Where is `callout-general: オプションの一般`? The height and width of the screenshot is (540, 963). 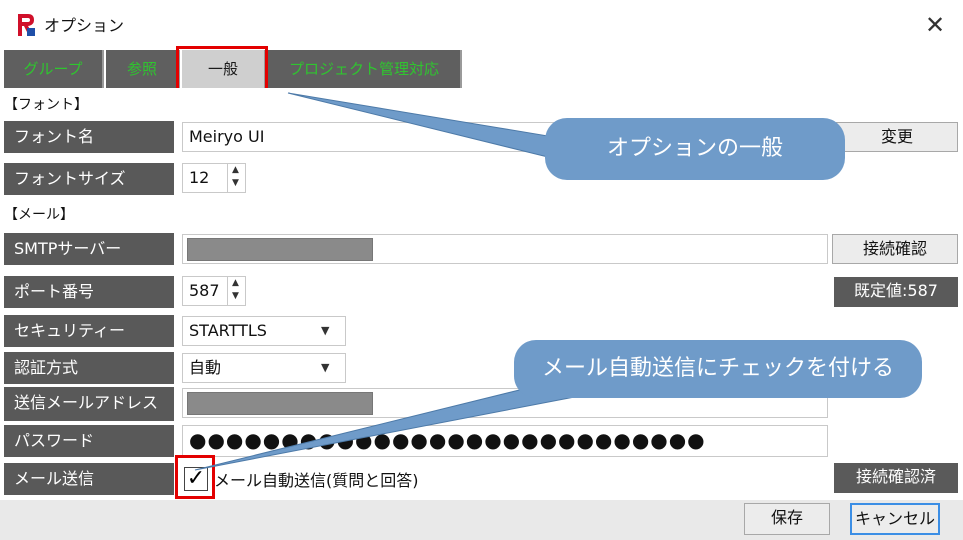
callout-general: オプションの一般 is located at coordinates (695, 149).